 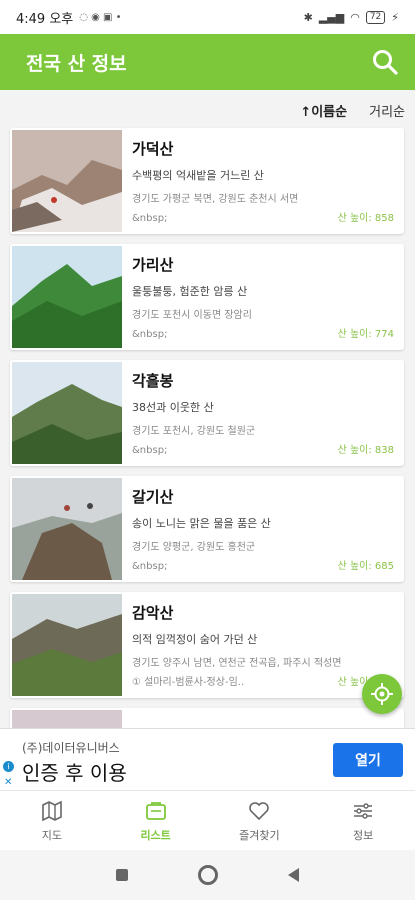 I want to click on system-navigation, so click(x=207, y=875).